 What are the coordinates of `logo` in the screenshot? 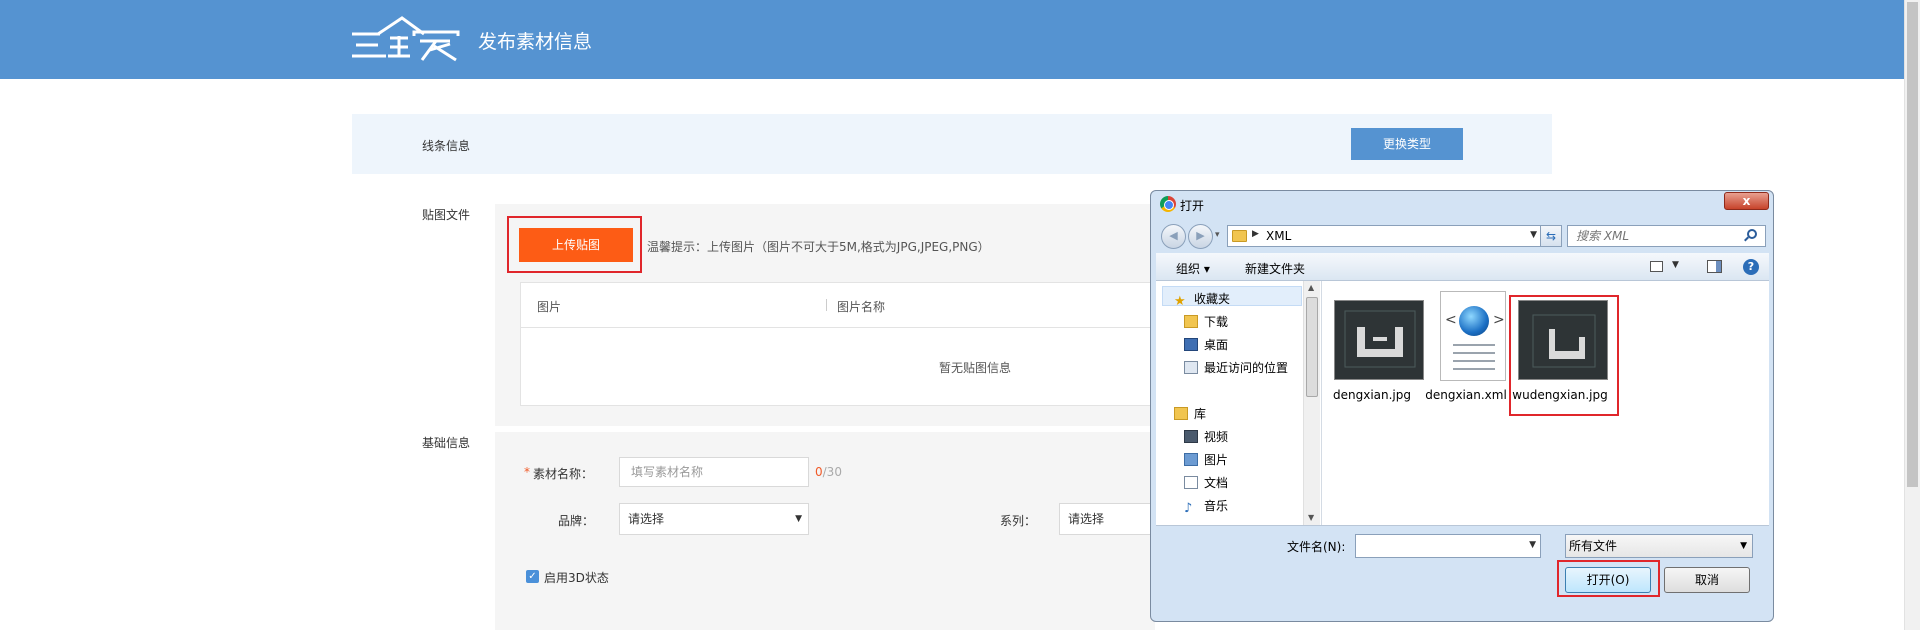 It's located at (406, 39).